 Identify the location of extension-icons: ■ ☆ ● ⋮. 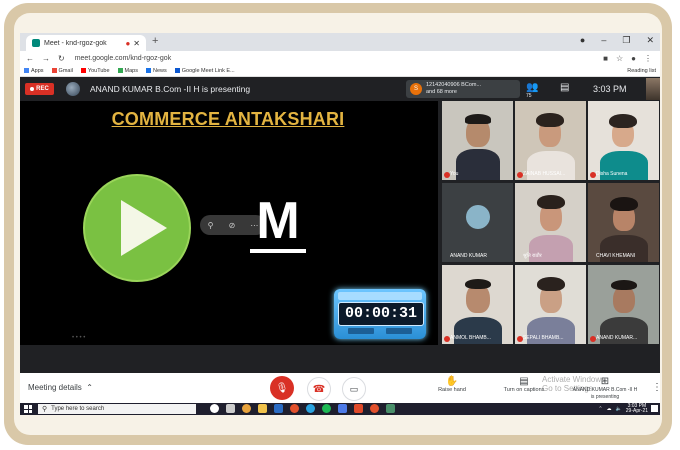
(627, 58).